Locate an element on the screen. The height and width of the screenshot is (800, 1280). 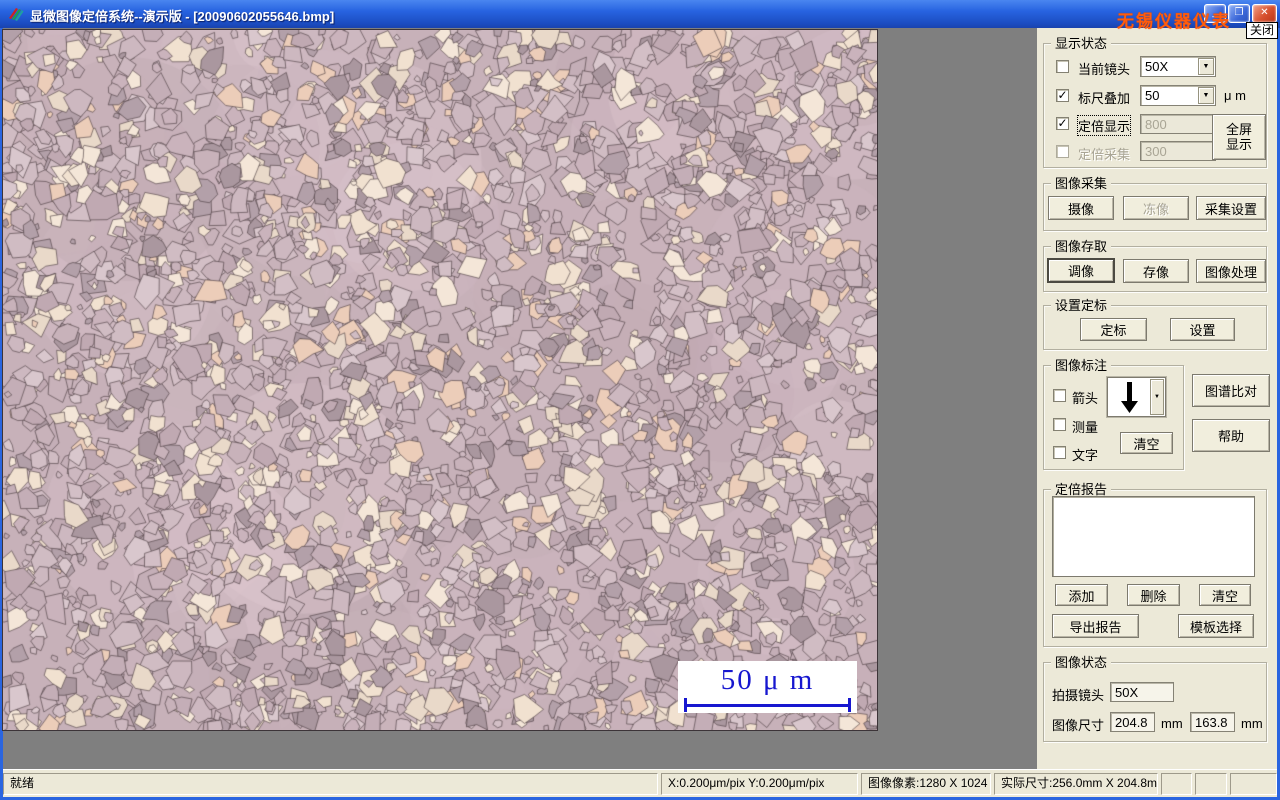
measure-checkbox is located at coordinates (1059, 424).